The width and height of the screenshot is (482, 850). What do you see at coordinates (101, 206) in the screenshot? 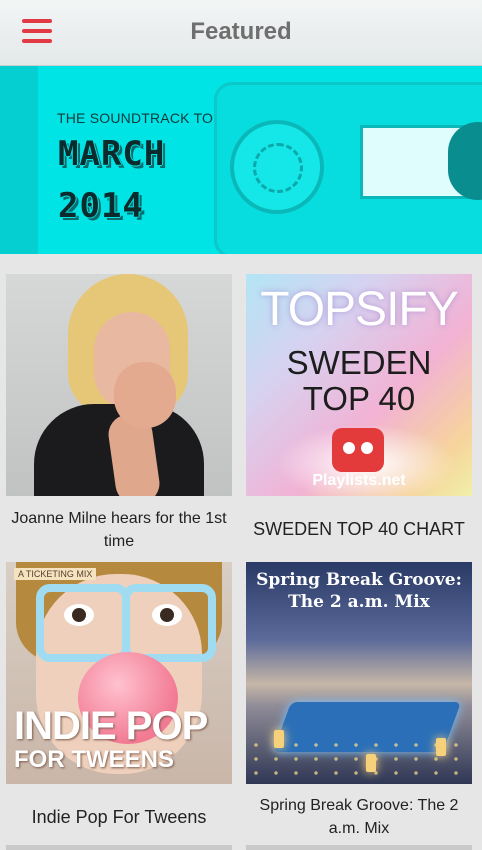
I see `banner-line-2: 2014` at bounding box center [101, 206].